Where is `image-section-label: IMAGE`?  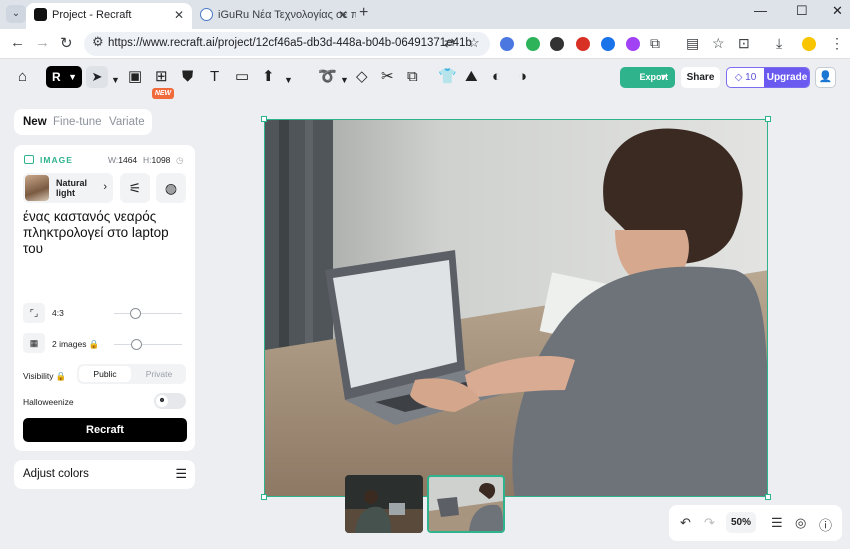 image-section-label: IMAGE is located at coordinates (48, 160).